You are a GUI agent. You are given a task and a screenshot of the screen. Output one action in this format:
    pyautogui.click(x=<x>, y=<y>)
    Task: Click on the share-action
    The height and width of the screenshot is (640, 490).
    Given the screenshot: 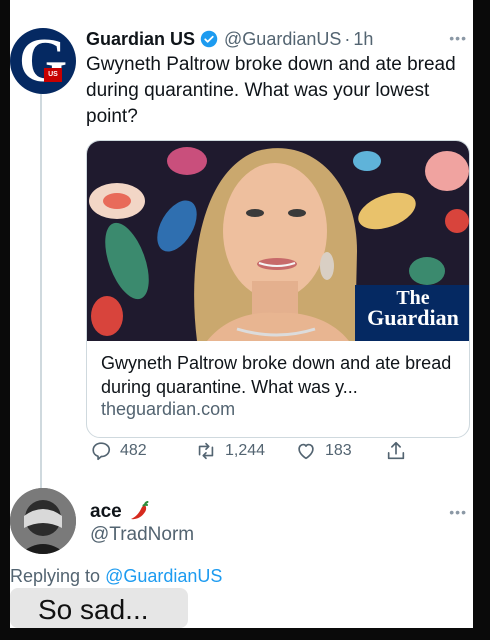 What is the action you would take?
    pyautogui.click(x=400, y=451)
    